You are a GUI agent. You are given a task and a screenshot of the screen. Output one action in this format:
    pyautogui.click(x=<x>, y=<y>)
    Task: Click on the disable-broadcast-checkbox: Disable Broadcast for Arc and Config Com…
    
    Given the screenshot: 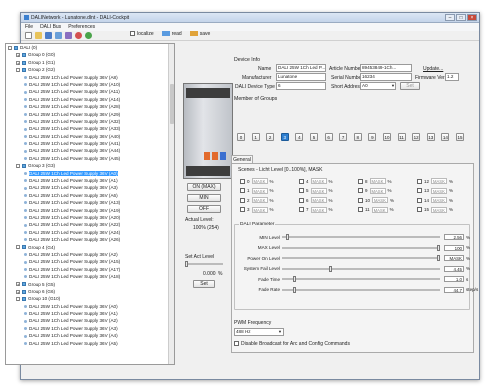 What is the action you would take?
    pyautogui.click(x=292, y=344)
    